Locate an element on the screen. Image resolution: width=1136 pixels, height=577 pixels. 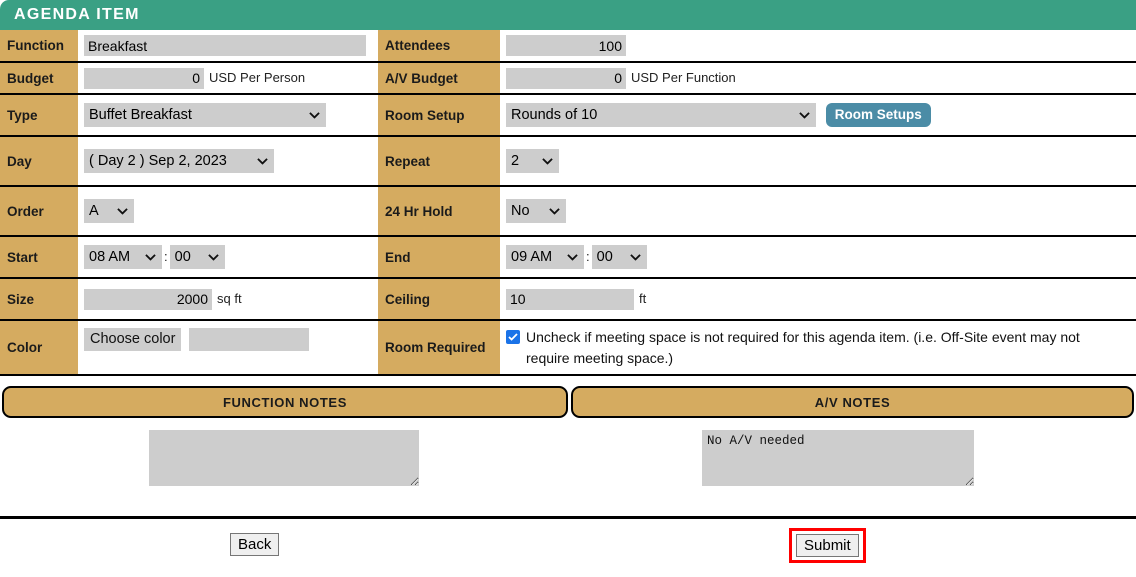
row-order: Order A 24 Hr Hold No is located at coordinates (568, 211).